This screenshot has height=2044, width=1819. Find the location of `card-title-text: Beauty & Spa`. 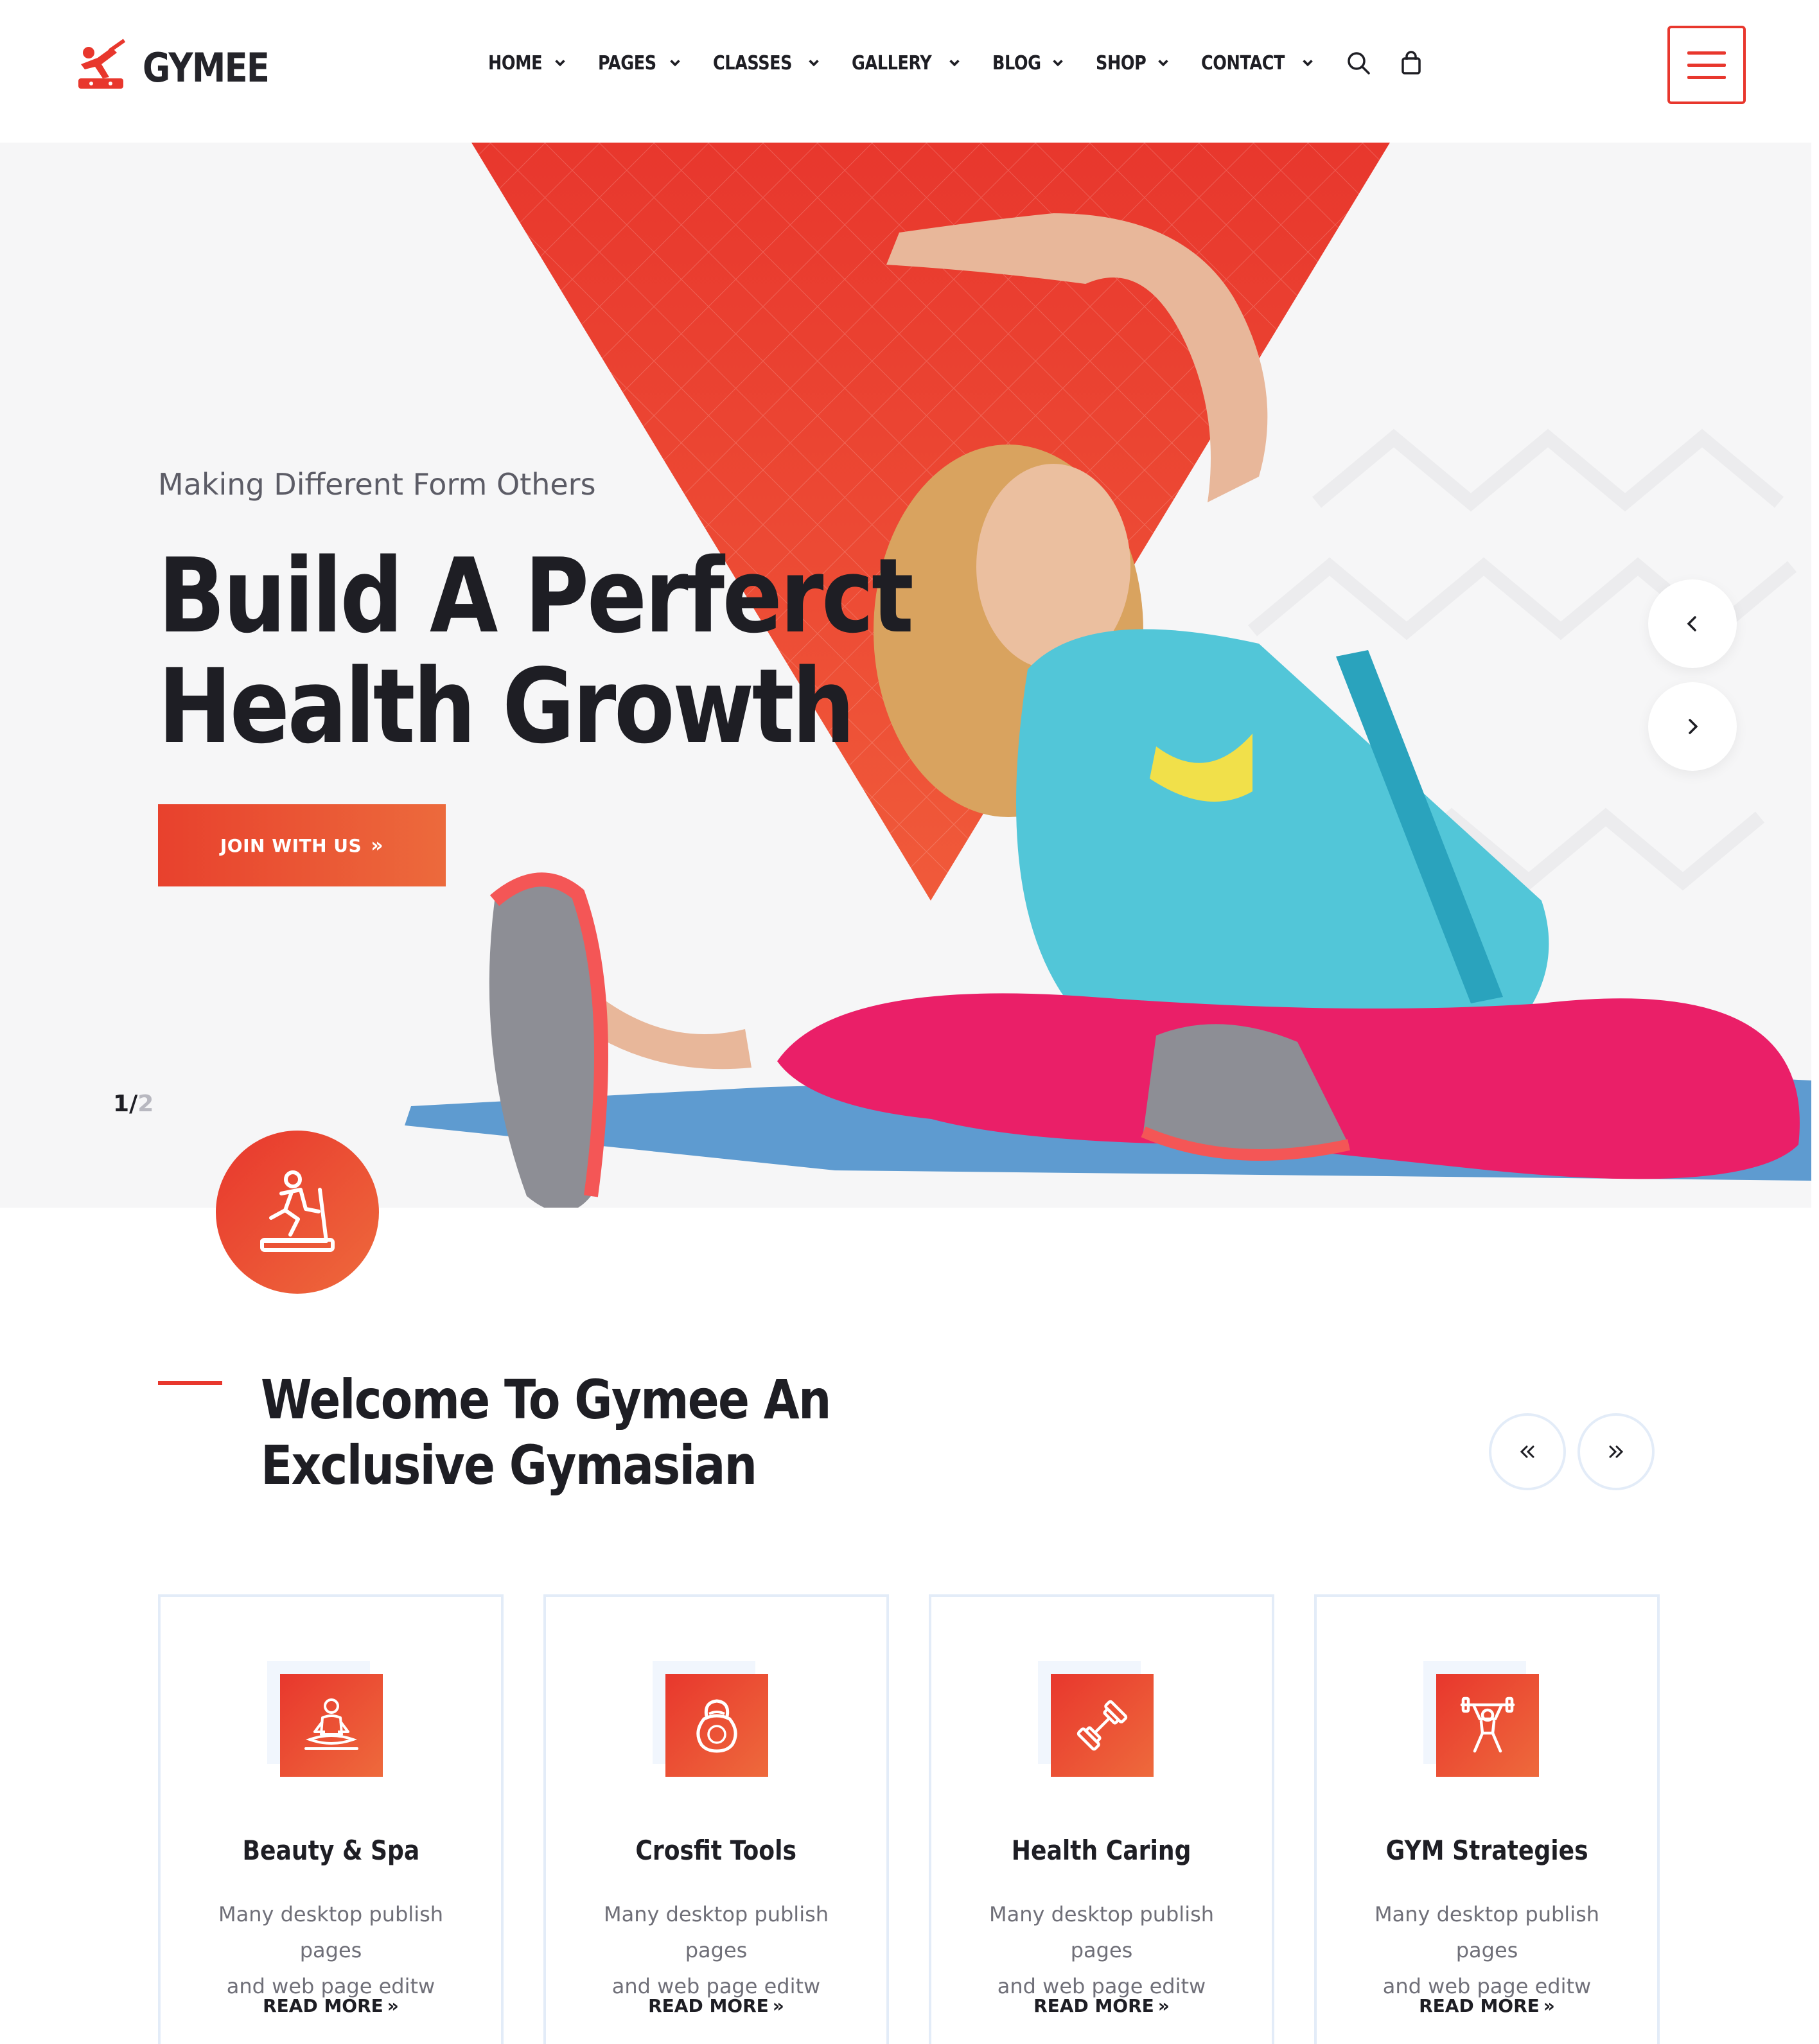

card-title-text: Beauty & Spa is located at coordinates (330, 1850).